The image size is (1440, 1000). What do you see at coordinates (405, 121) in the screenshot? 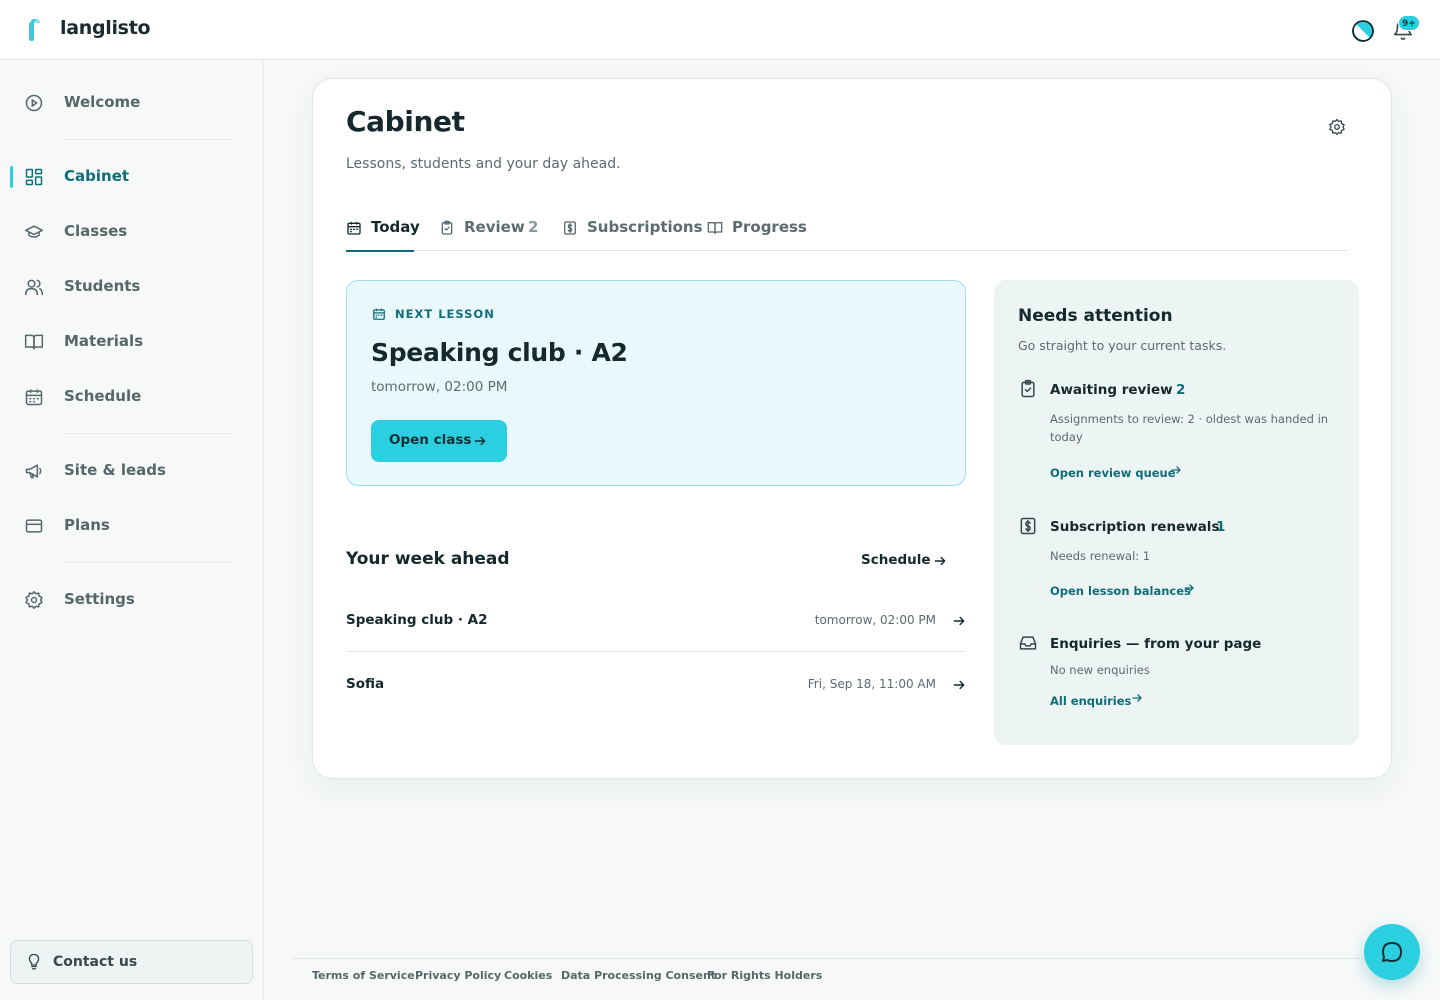
I see `page-title: Cabinet` at bounding box center [405, 121].